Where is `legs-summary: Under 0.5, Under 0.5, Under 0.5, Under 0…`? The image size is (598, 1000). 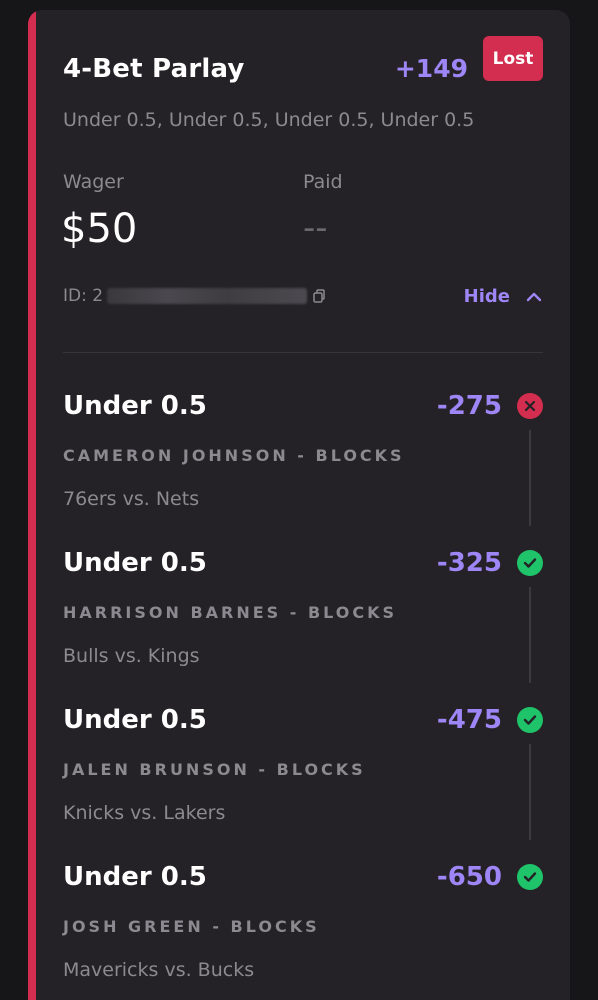
legs-summary: Under 0.5, Under 0.5, Under 0.5, Under 0… is located at coordinates (269, 120).